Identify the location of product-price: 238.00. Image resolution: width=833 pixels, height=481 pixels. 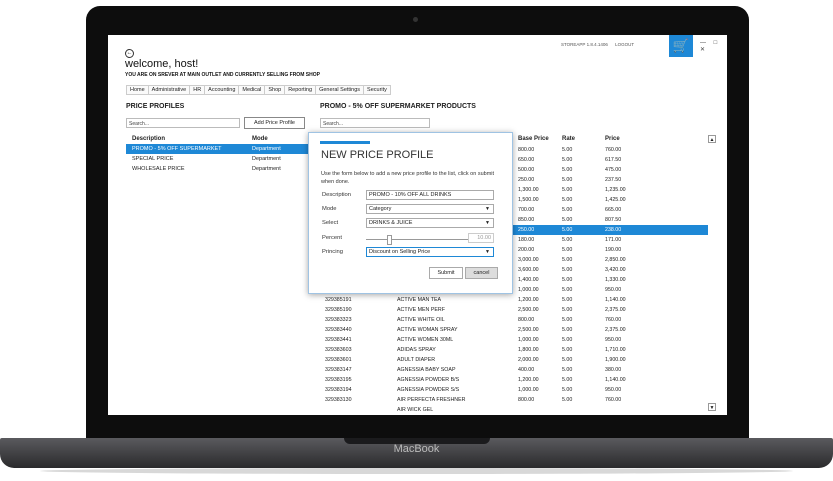
(613, 230).